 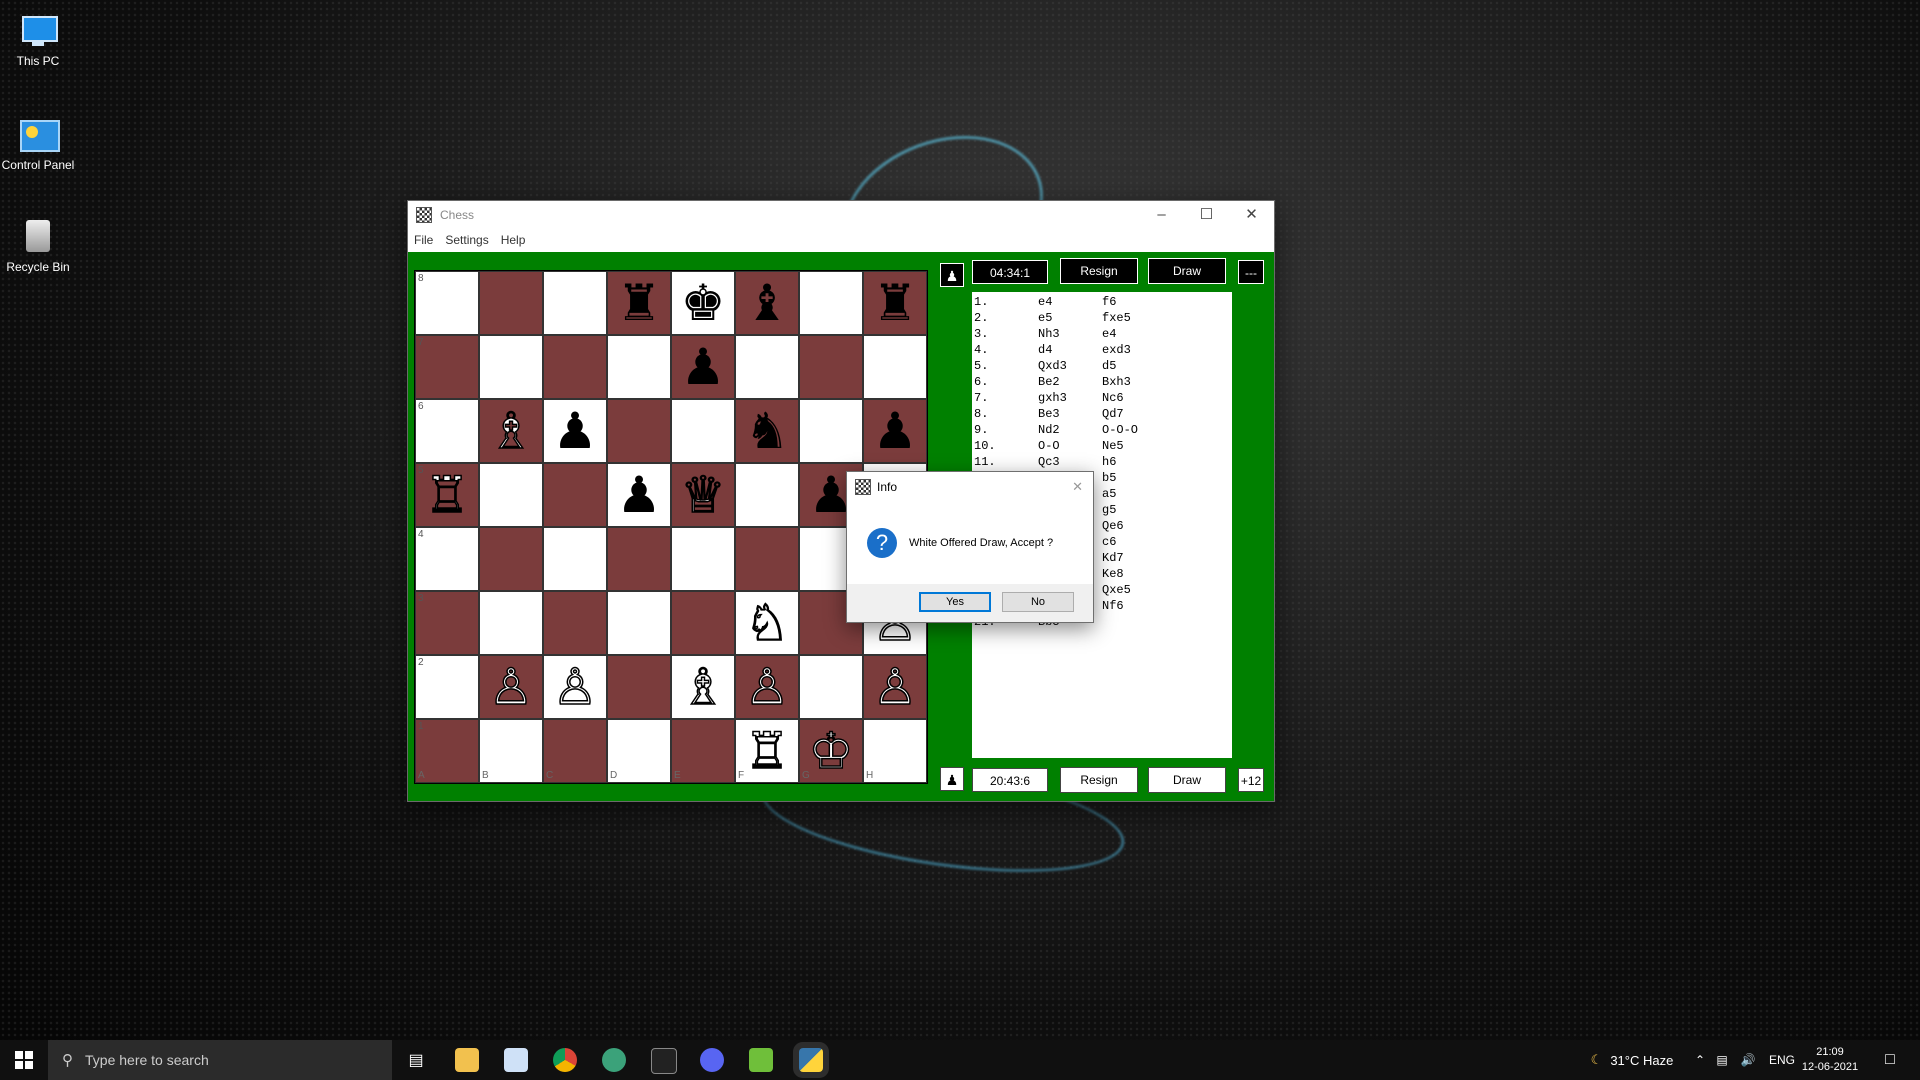 I want to click on chess-piece: ♚, so click(x=703, y=303).